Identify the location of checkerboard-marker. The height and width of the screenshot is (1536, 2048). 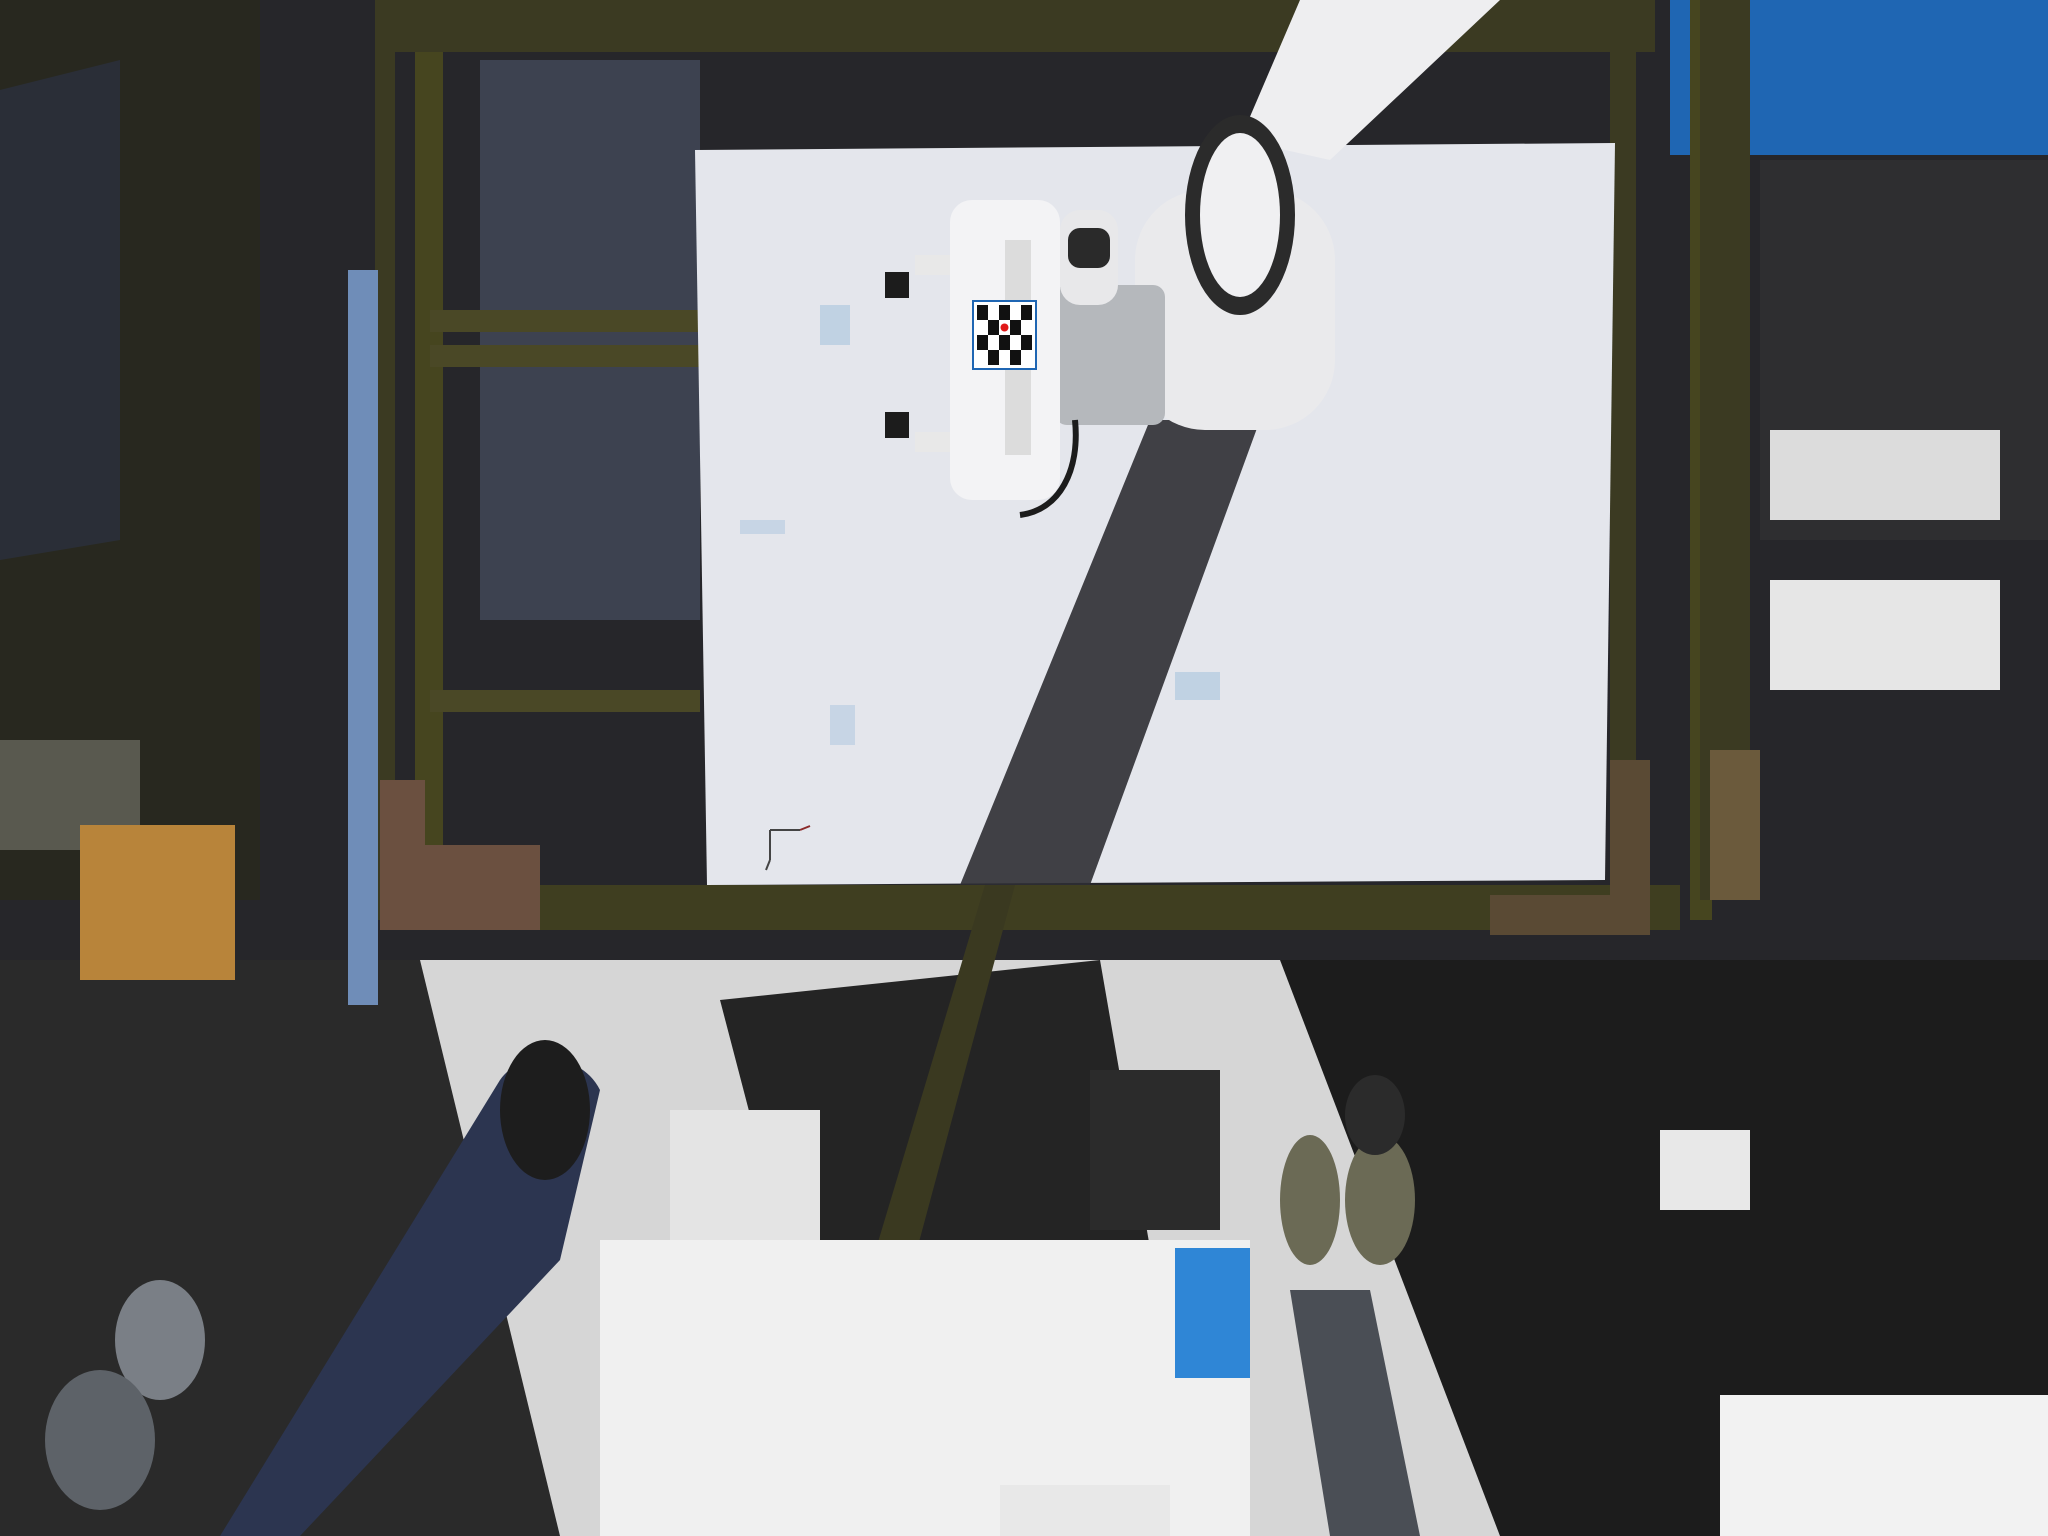
(1004, 327).